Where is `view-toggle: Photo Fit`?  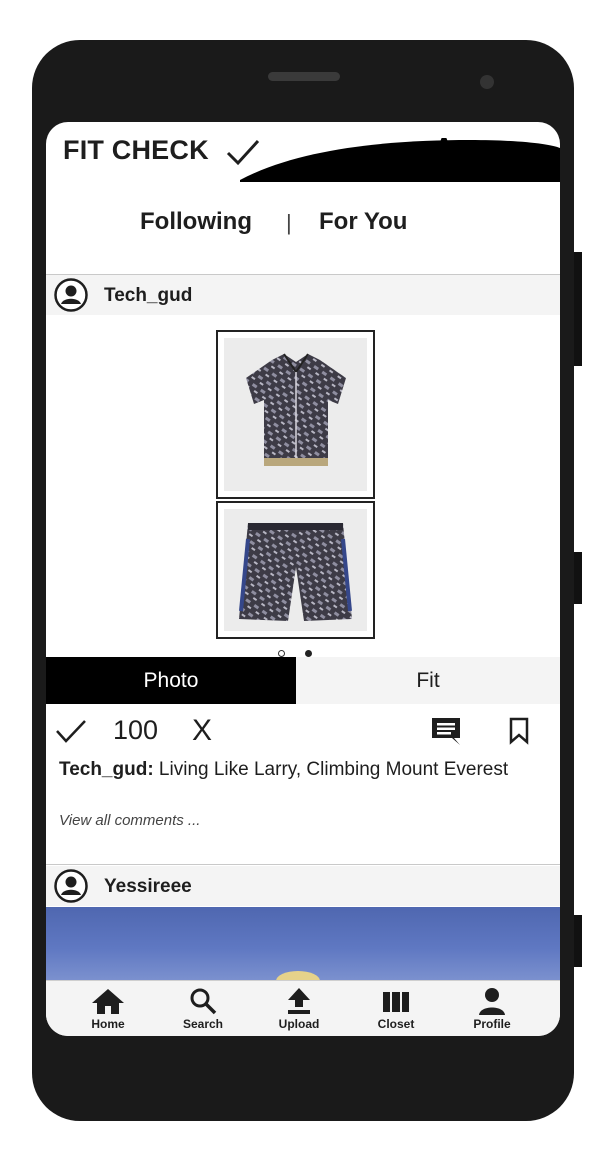 view-toggle: Photo Fit is located at coordinates (303, 680).